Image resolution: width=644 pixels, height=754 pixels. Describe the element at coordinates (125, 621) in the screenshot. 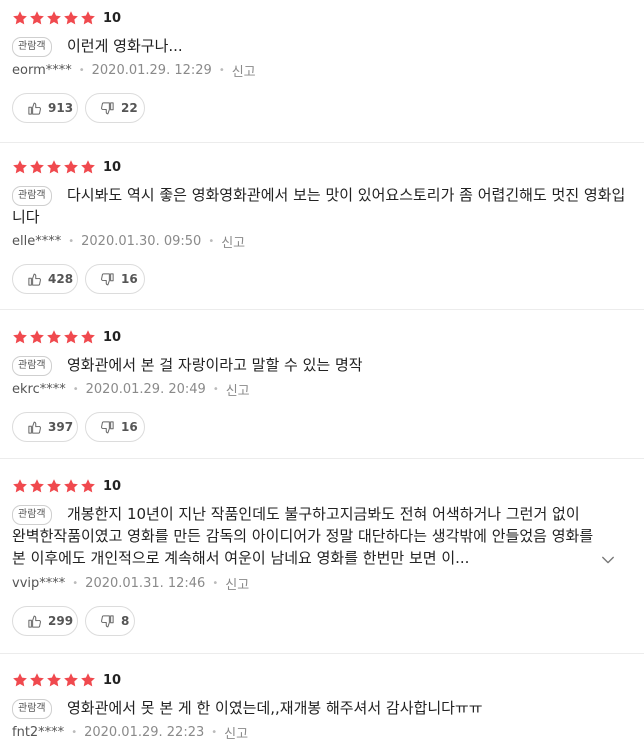

I see `dislike-count: 8` at that location.